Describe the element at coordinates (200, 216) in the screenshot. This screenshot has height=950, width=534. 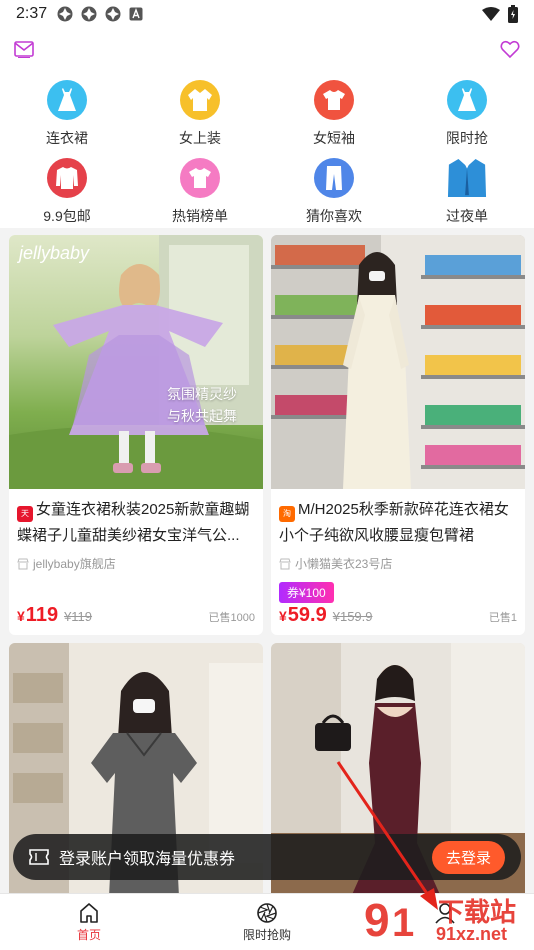
I see `category-label: 热销榜单` at that location.